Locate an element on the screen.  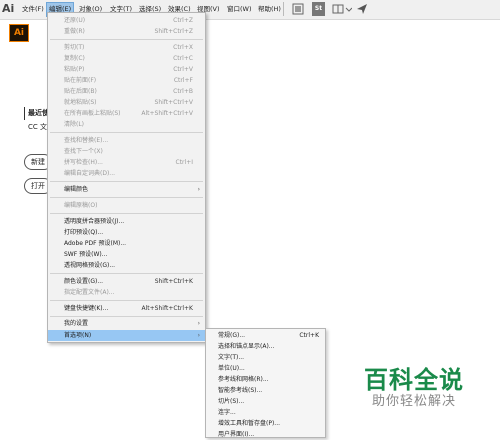
illustrator-logo-tile: Ai is located at coordinates (19, 33).